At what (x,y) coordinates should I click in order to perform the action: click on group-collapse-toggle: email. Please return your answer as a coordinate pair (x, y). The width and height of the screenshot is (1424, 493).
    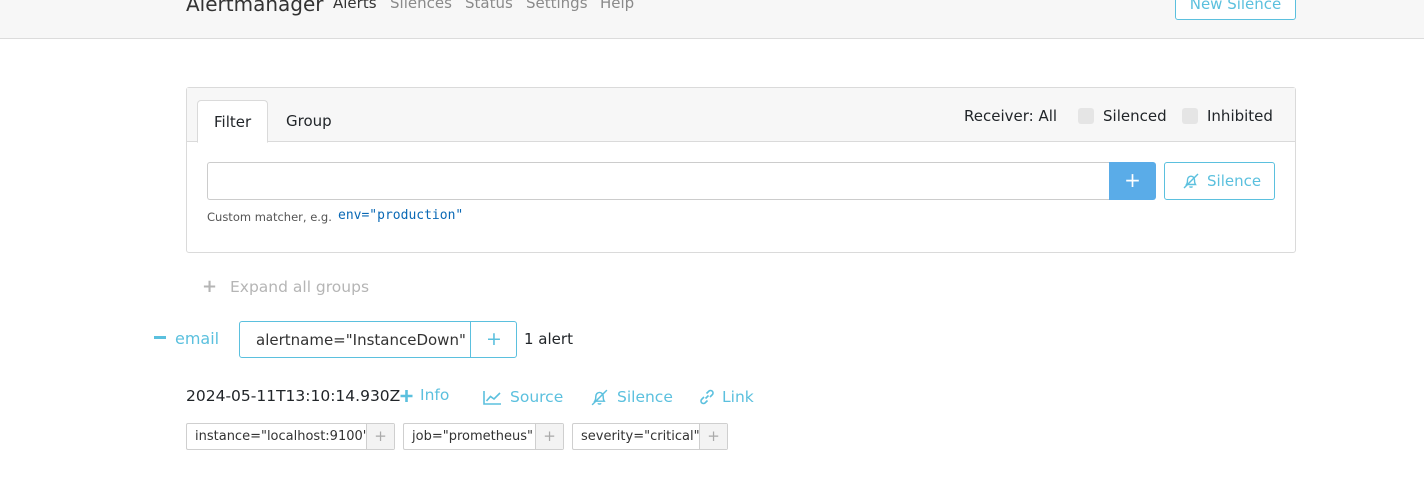
    Looking at the image, I should click on (186, 338).